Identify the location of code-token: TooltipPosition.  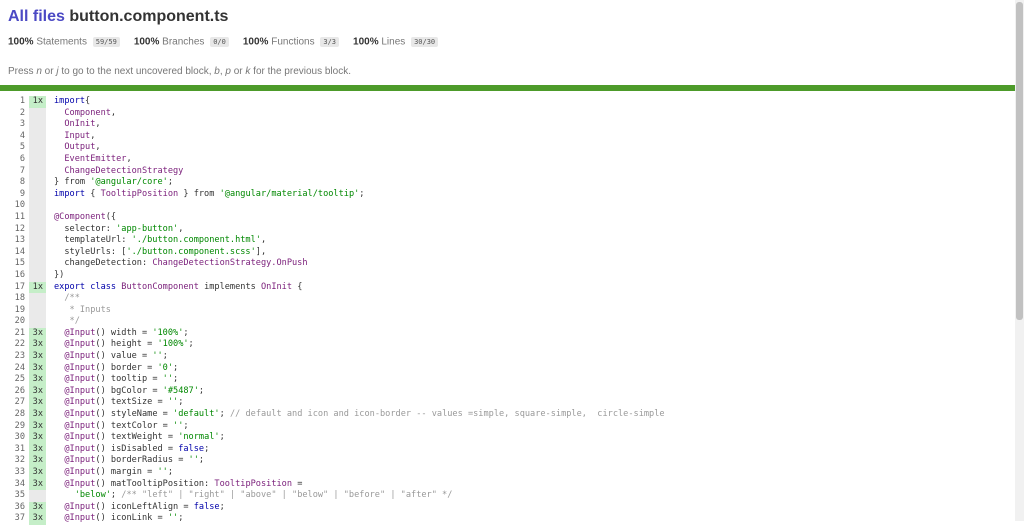
(253, 483).